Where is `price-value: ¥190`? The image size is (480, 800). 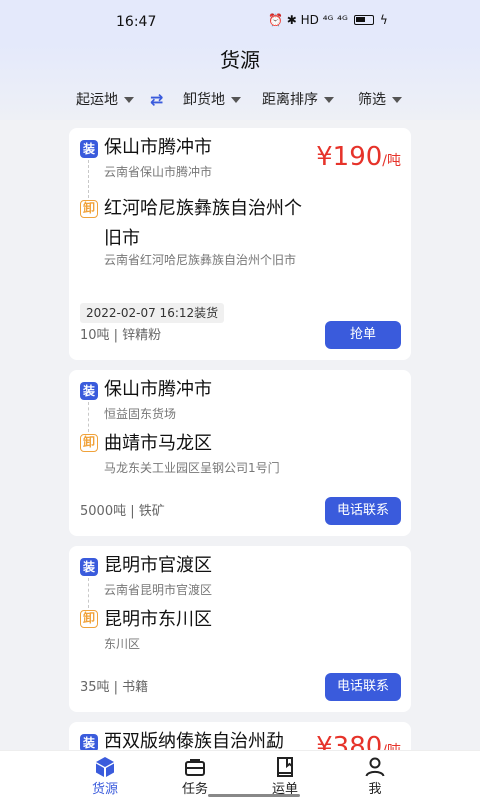 price-value: ¥190 is located at coordinates (349, 157).